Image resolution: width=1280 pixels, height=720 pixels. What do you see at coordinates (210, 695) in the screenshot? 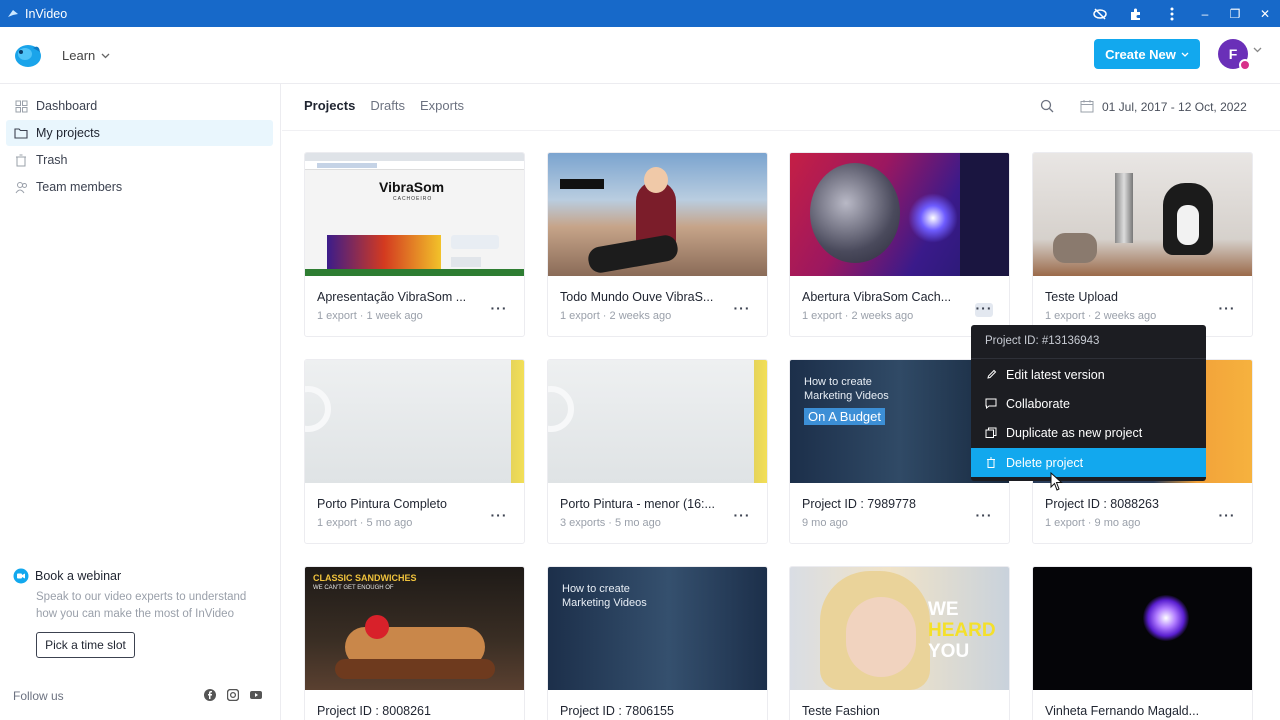
I see `facebook-icon` at bounding box center [210, 695].